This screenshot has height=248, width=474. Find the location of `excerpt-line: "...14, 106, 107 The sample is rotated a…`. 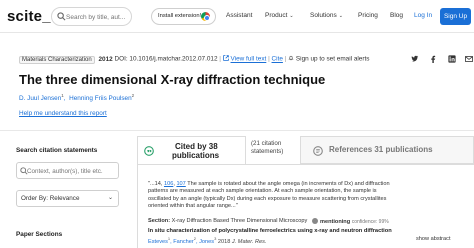

excerpt-line: "...14, 106, 107 The sample is rotated a… is located at coordinates (298, 184).